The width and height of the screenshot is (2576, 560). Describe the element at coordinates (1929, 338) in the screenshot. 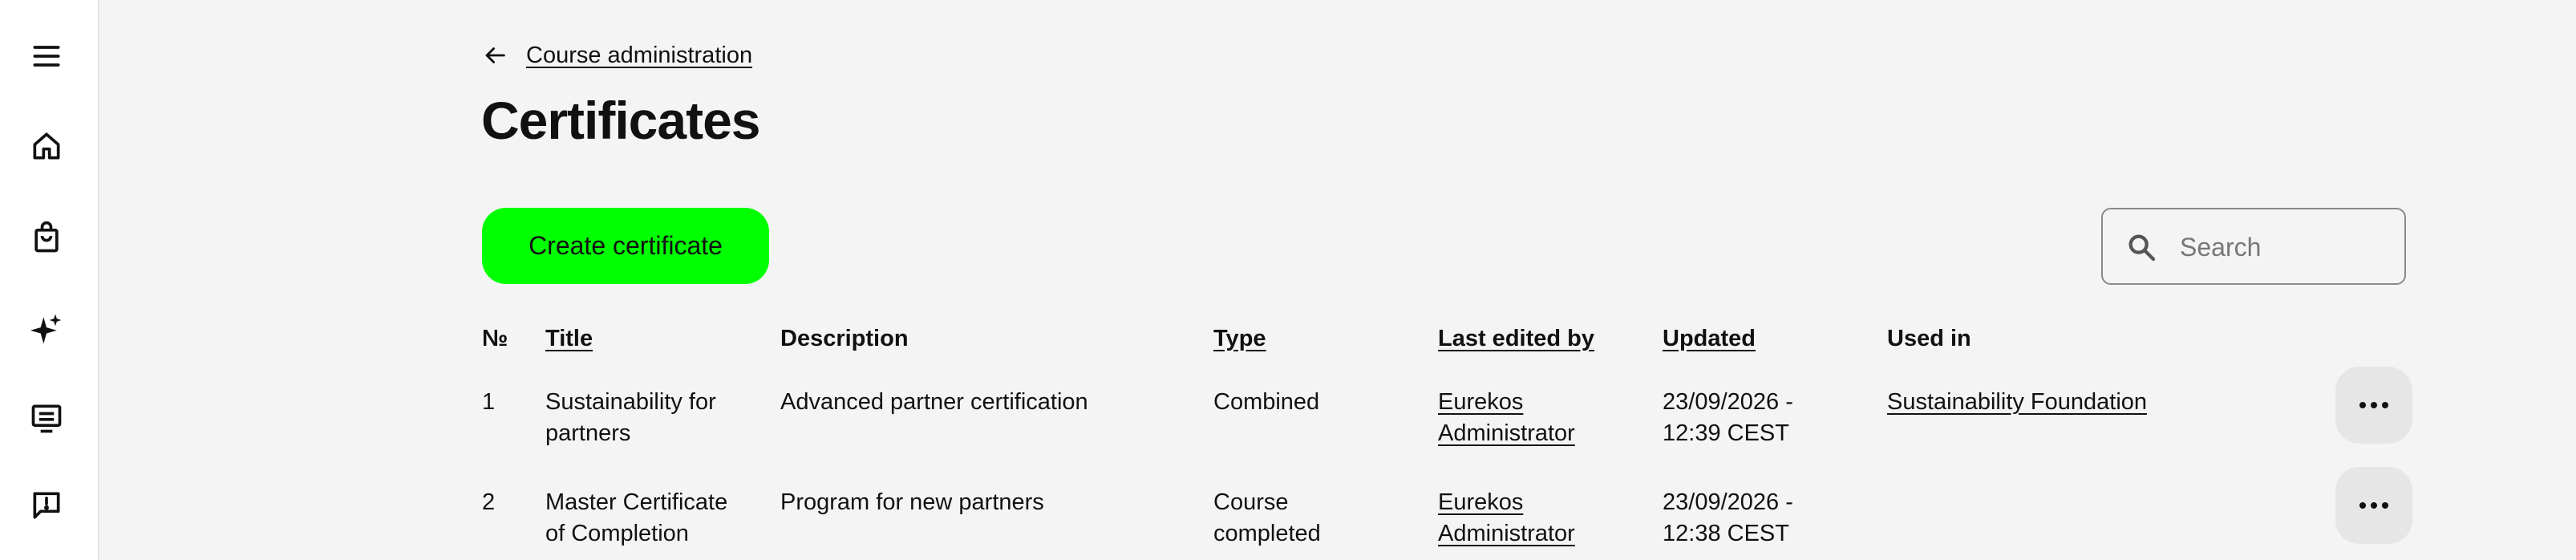

I see `column-header-used-in: Used in` at that location.